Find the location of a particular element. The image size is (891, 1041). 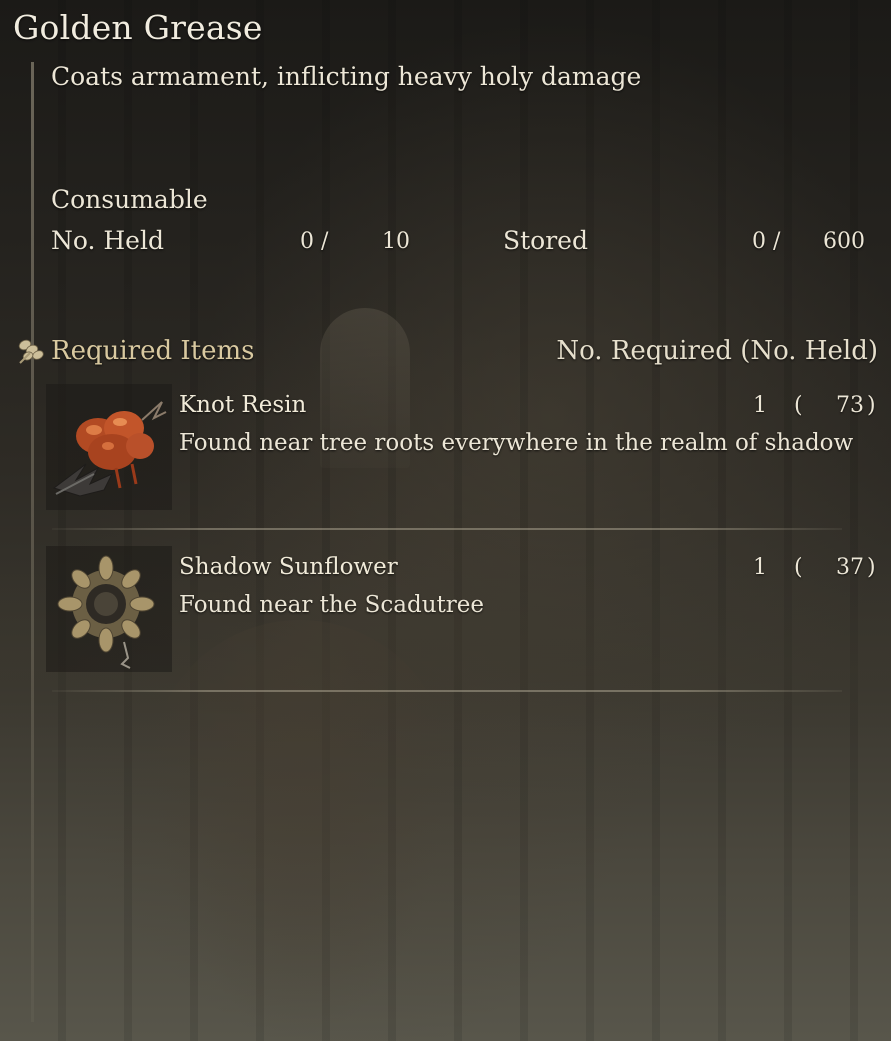

item-category: Consumable is located at coordinates (129, 199).